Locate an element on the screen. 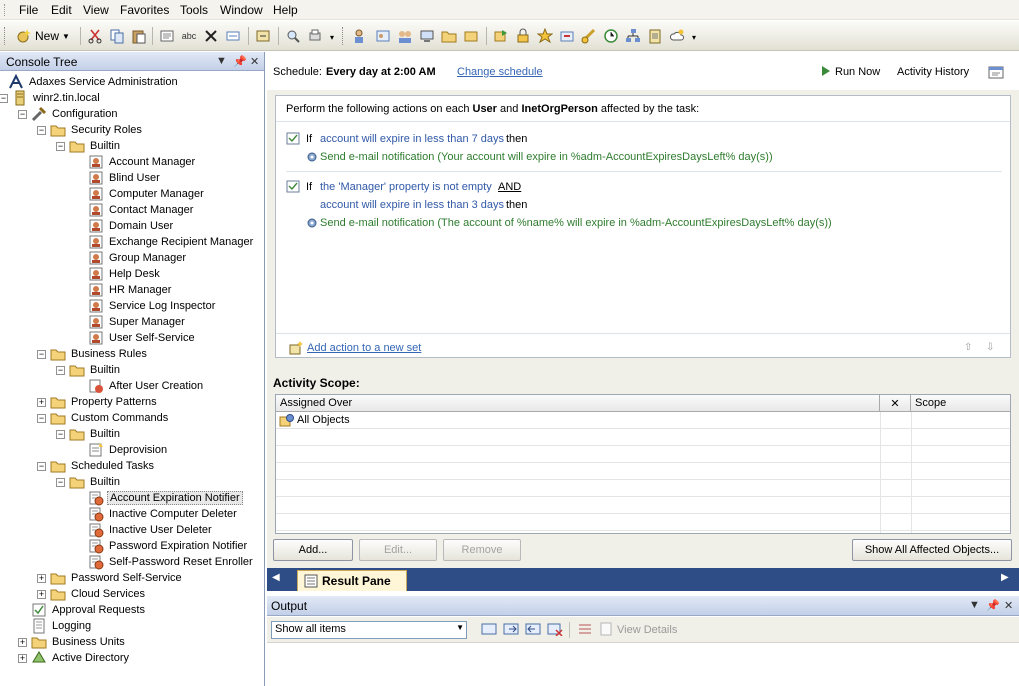 The image size is (1019, 686). paste-icon is located at coordinates (139, 36).